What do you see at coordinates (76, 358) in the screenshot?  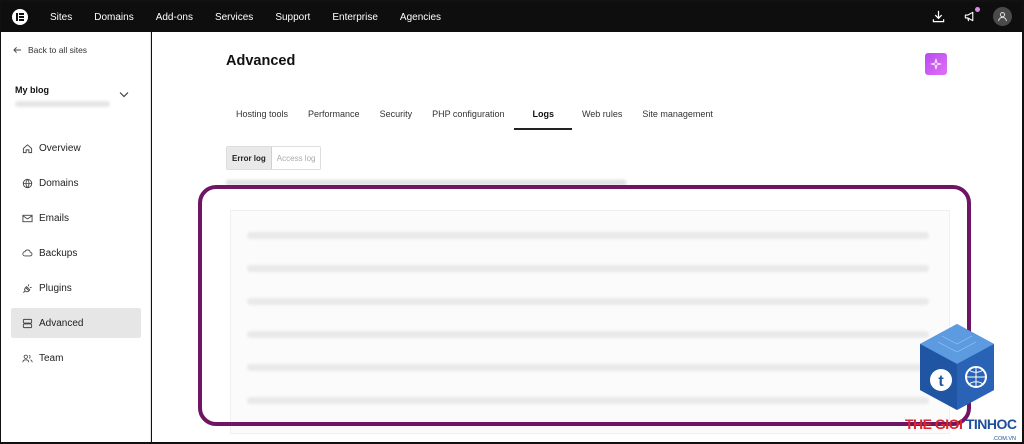 I see `sidebar-item-team: Team` at bounding box center [76, 358].